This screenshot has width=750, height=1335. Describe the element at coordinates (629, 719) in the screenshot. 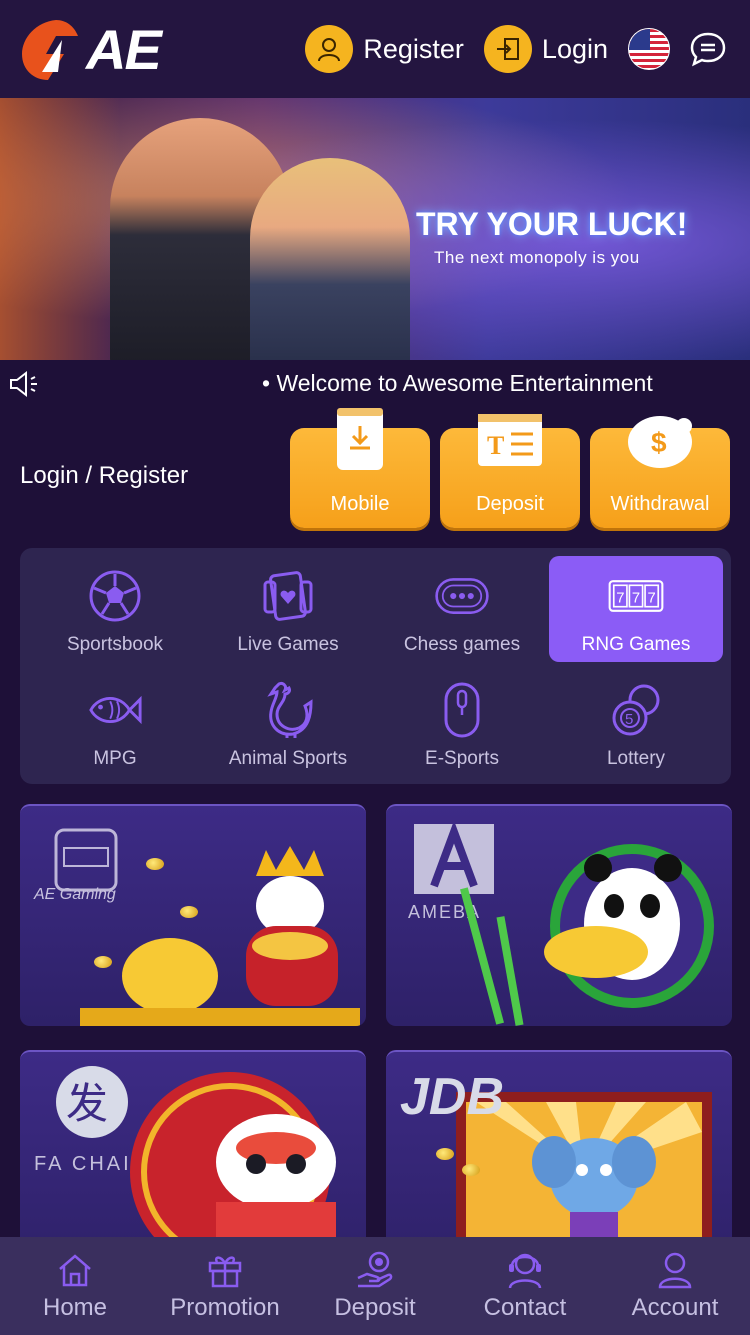

I see `svg-text: 5` at that location.